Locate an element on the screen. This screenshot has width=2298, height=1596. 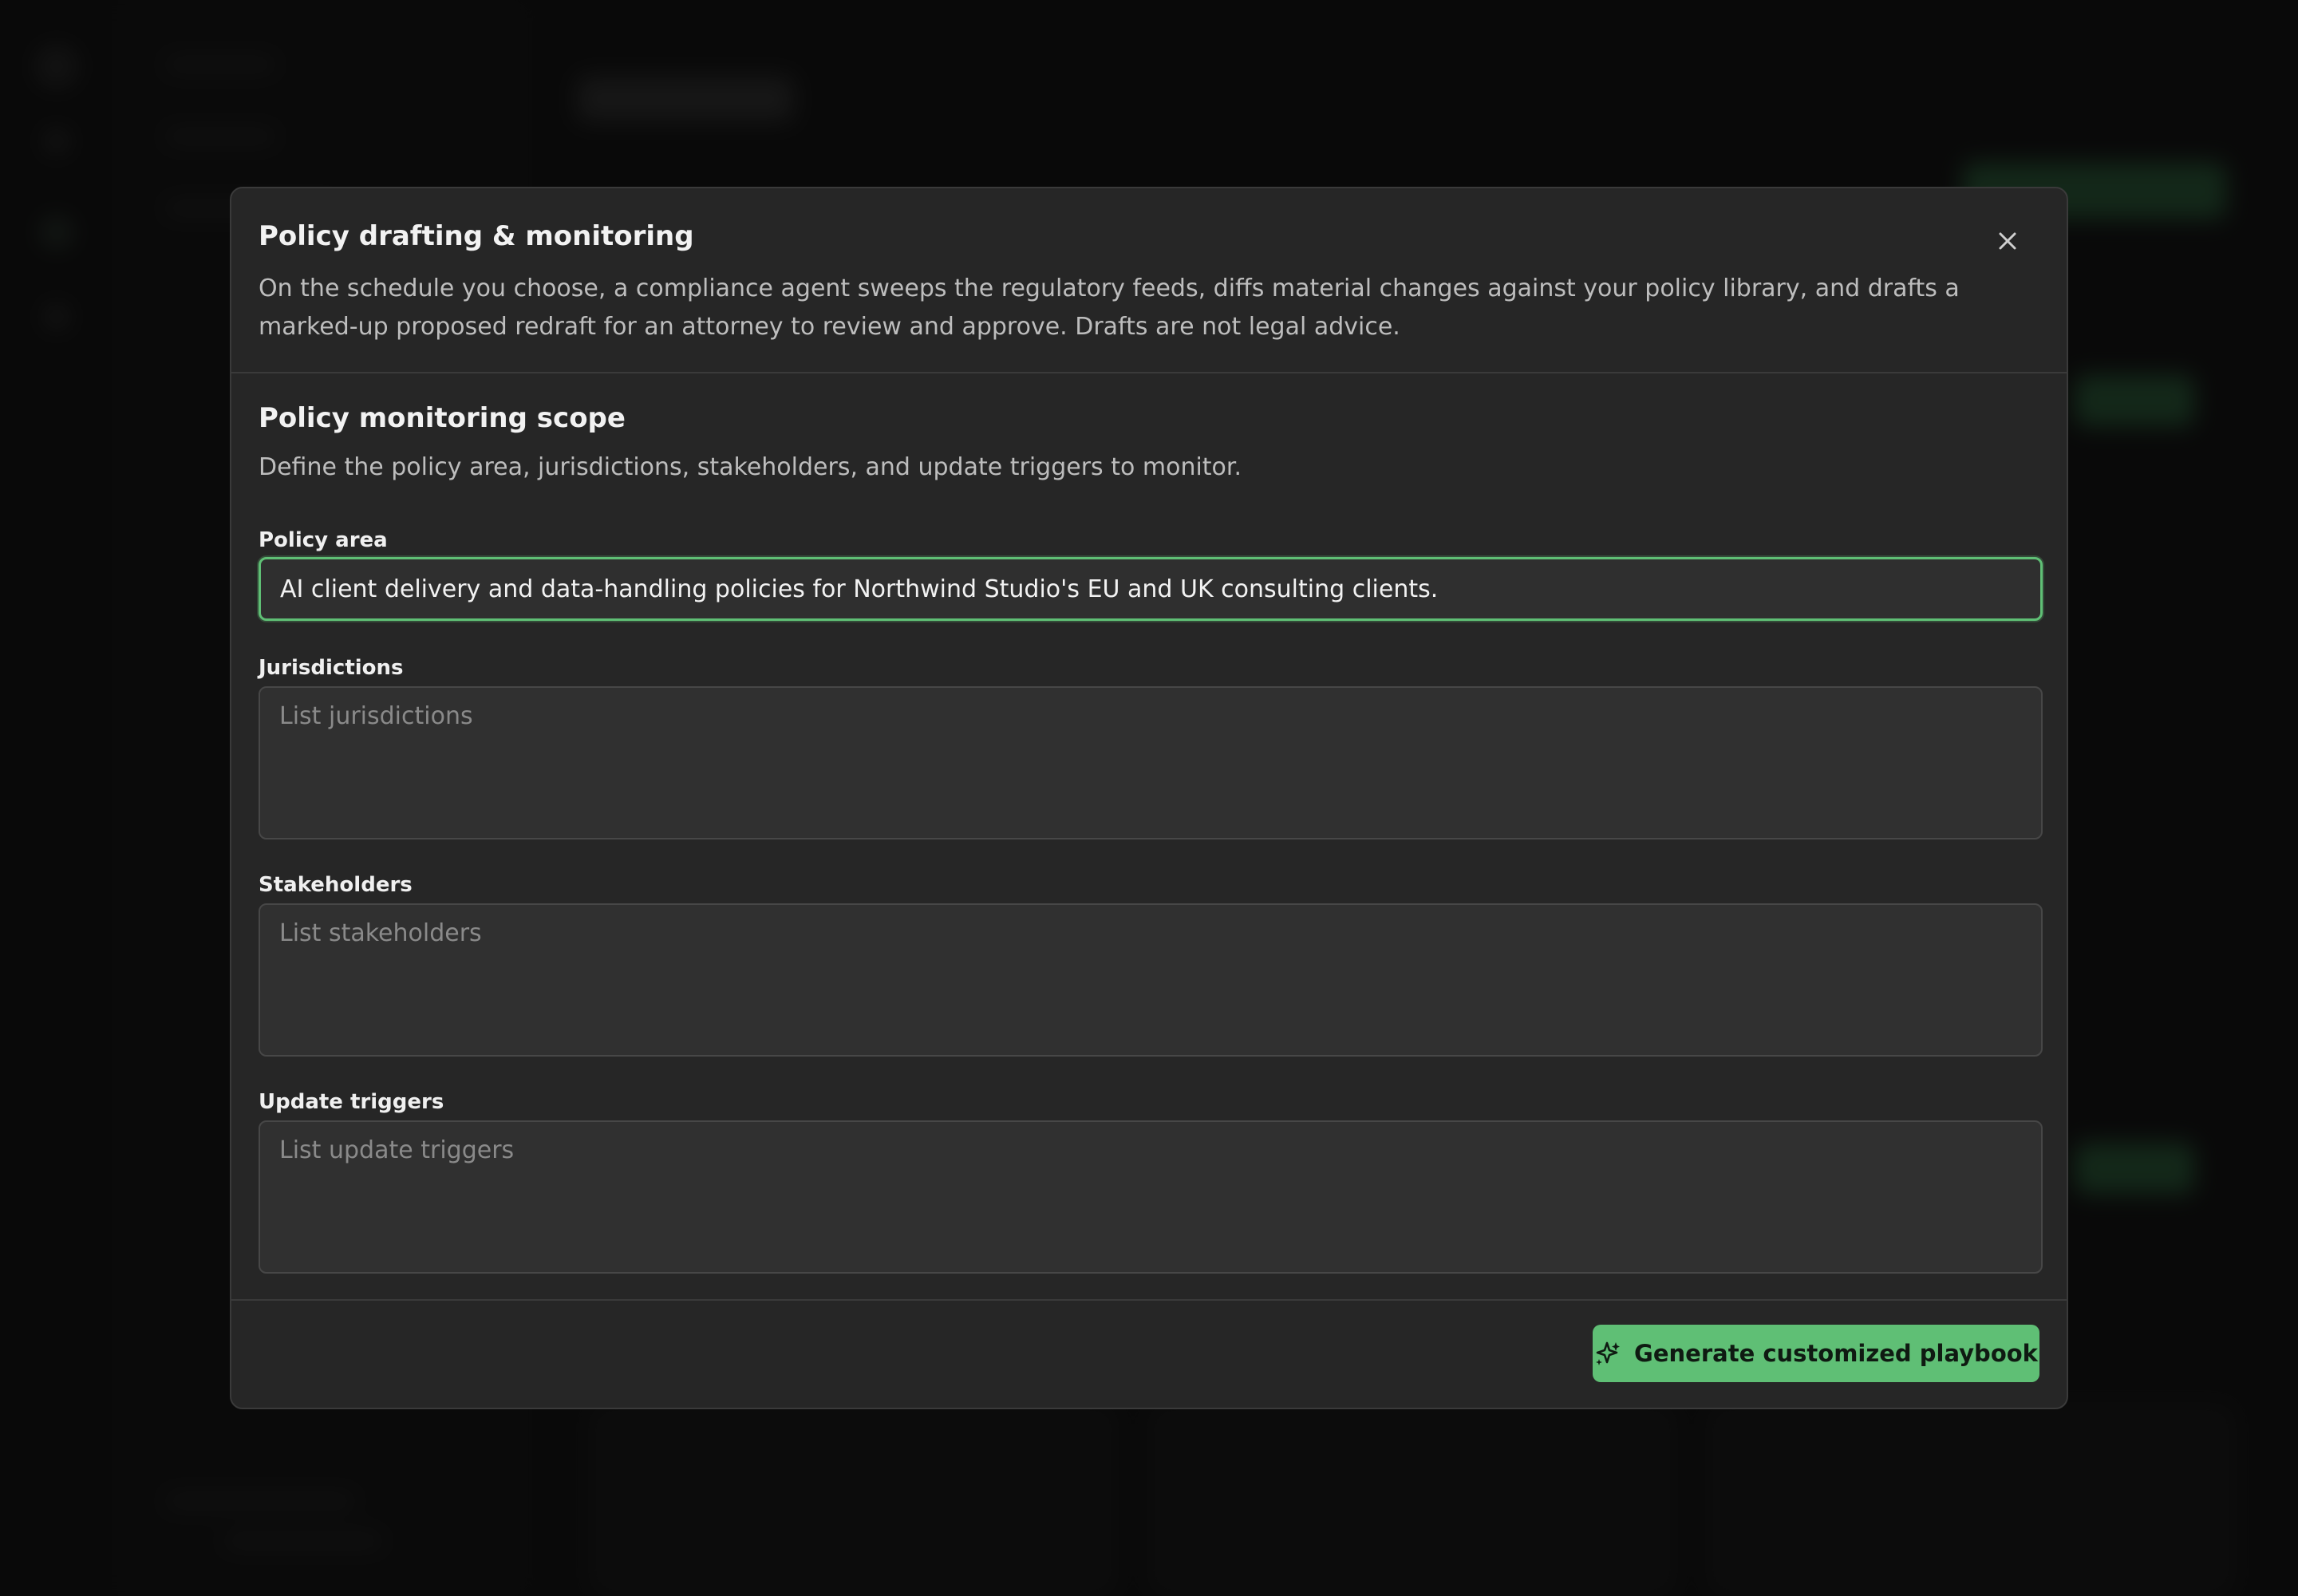
update-triggers-textarea is located at coordinates (1151, 1197).